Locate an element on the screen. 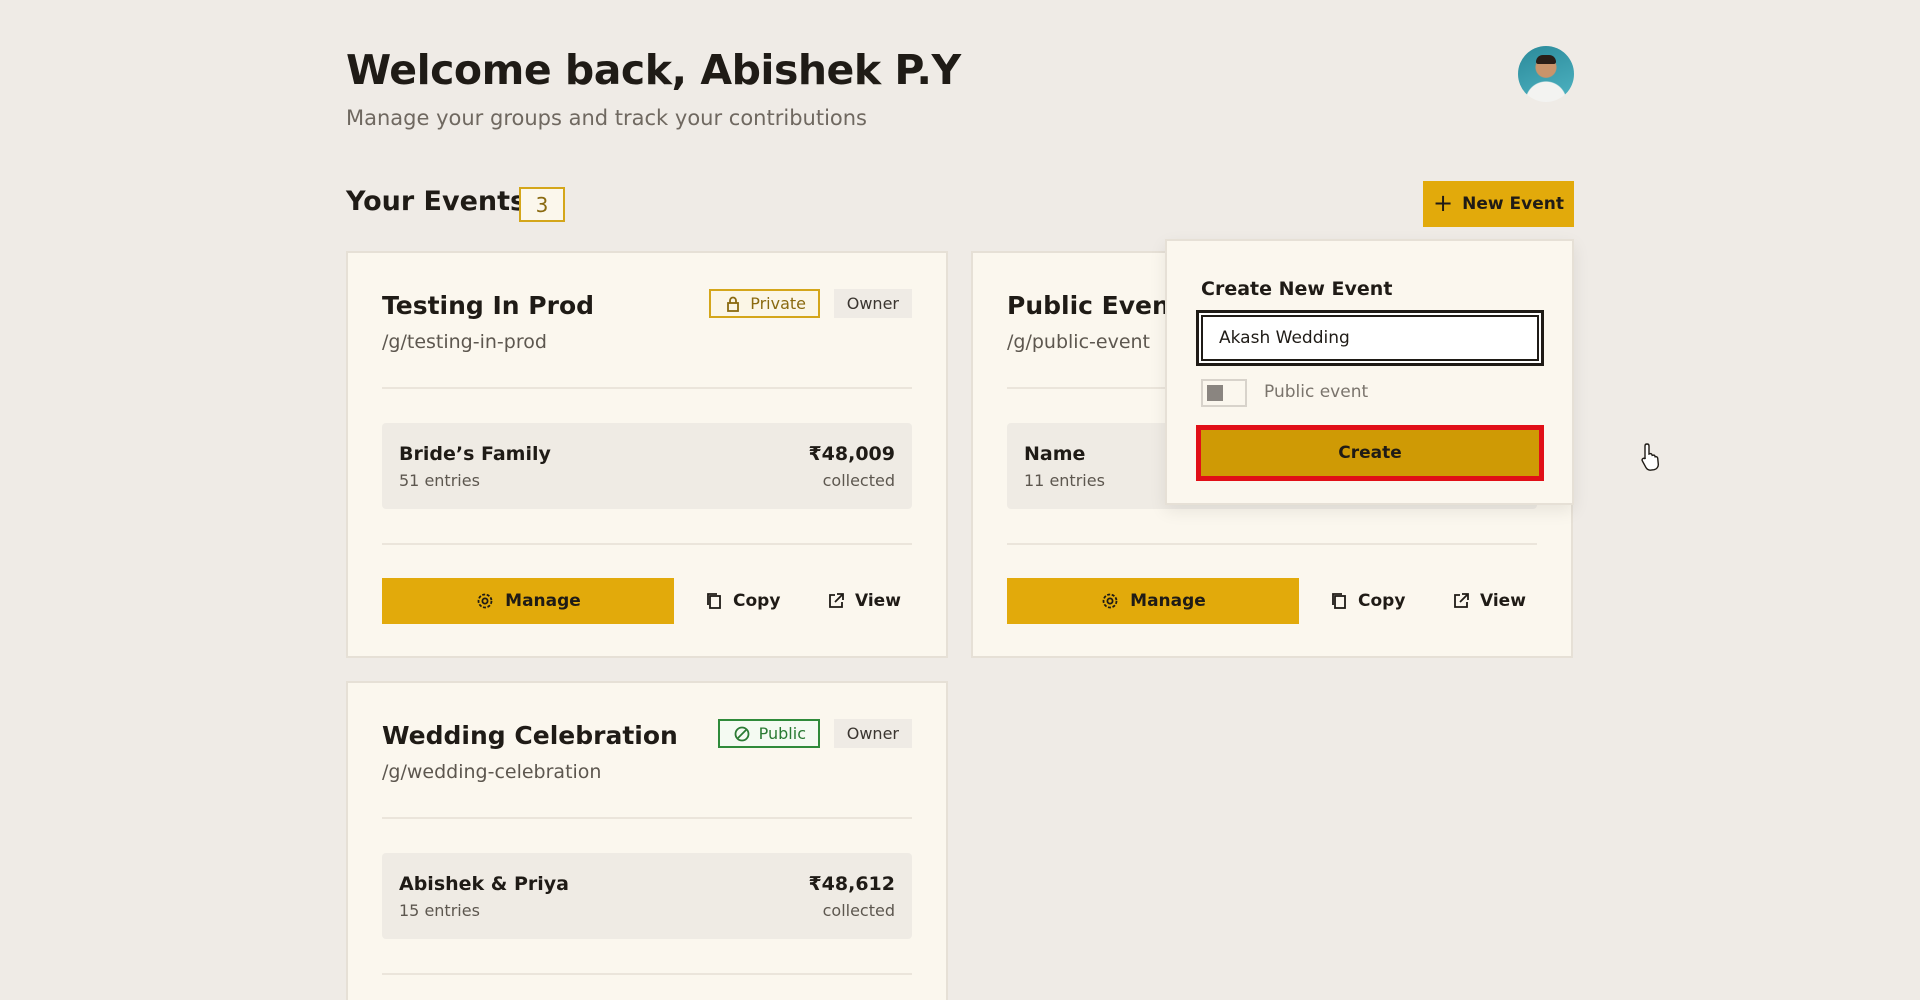 The height and width of the screenshot is (1000, 1920). hand-cursor-icon is located at coordinates (1650, 457).